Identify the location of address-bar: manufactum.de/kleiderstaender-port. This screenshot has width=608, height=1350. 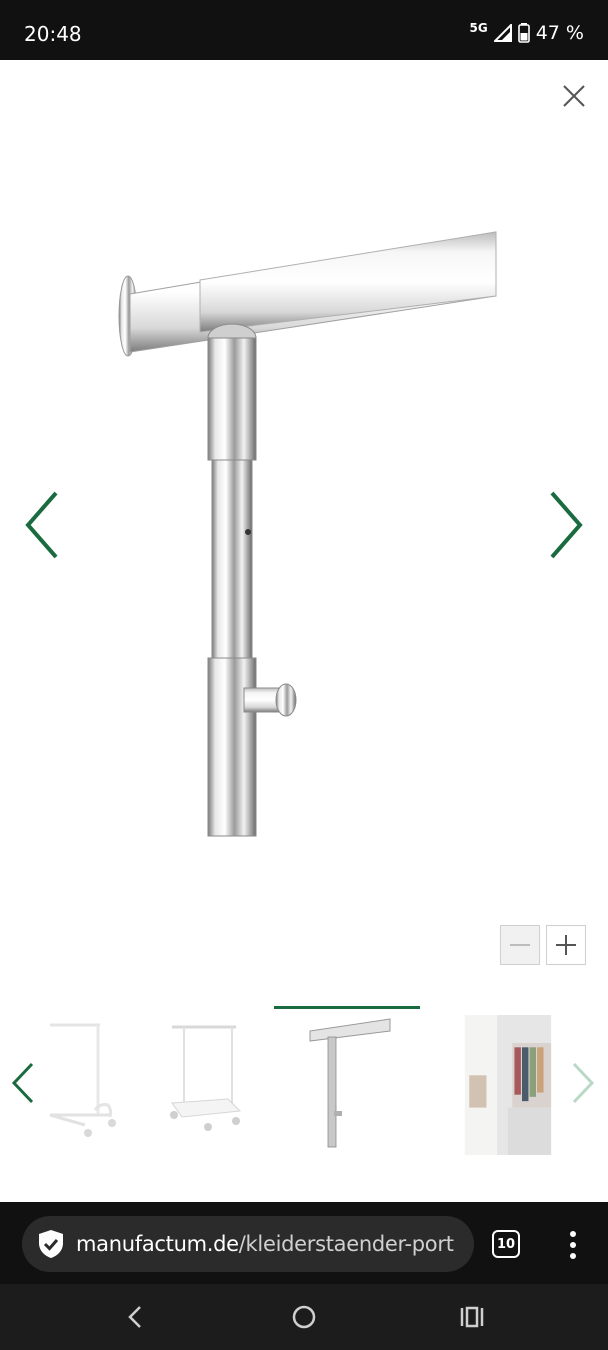
(248, 1244).